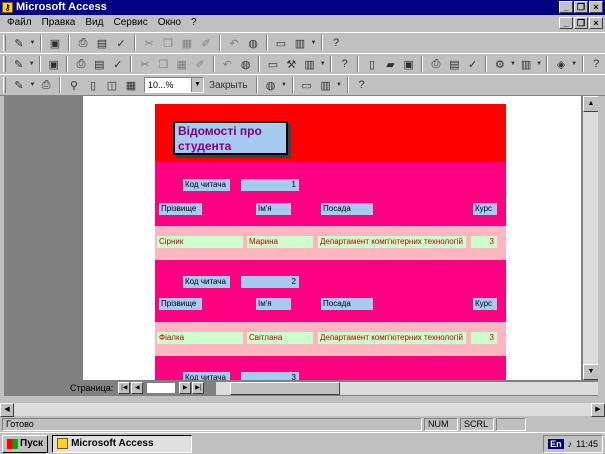  What do you see at coordinates (596, 23) in the screenshot?
I see `doc-close-button: ×` at bounding box center [596, 23].